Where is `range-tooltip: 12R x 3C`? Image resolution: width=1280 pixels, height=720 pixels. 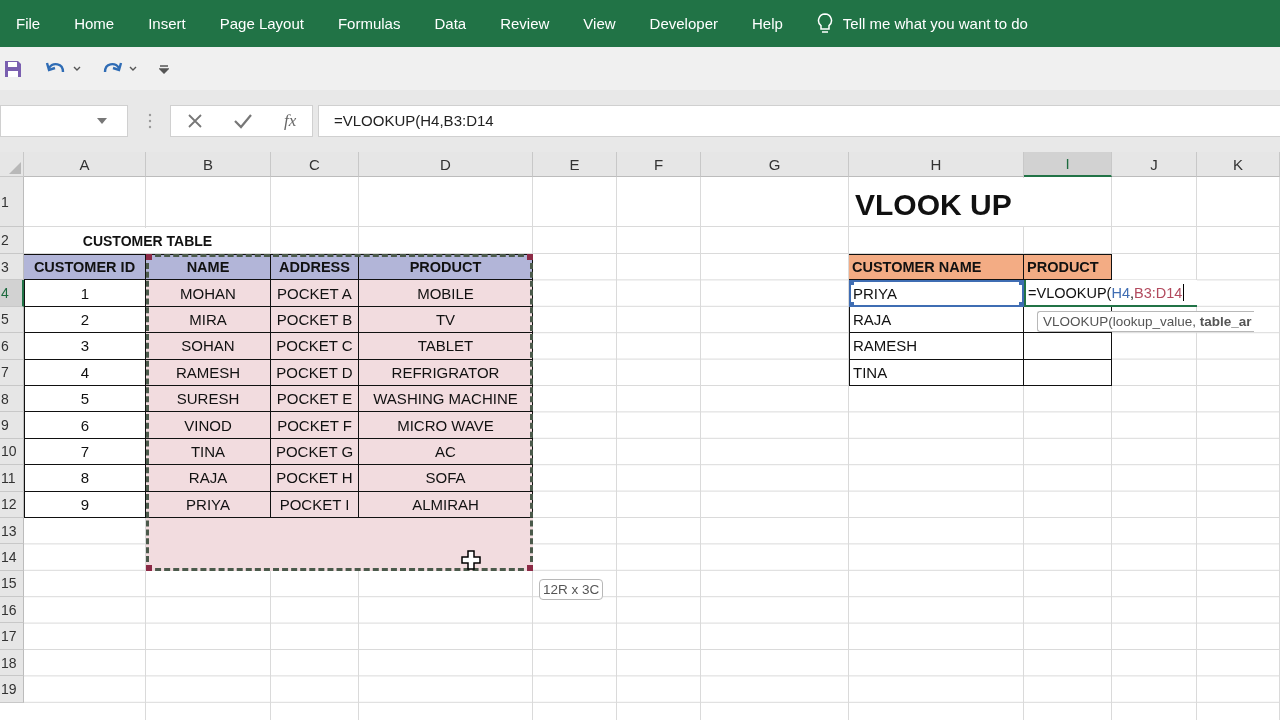
range-tooltip: 12R x 3C is located at coordinates (571, 589).